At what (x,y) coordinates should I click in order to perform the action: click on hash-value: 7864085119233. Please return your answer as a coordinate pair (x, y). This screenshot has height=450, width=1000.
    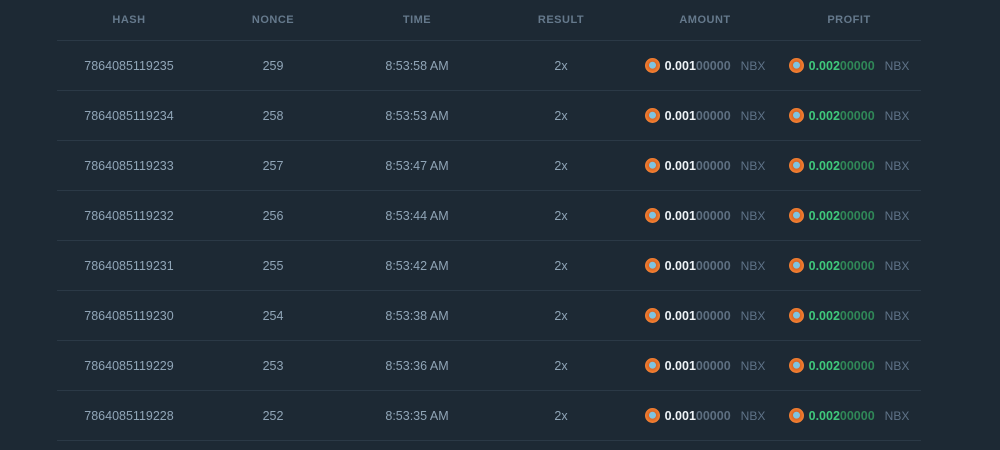
    Looking at the image, I should click on (129, 165).